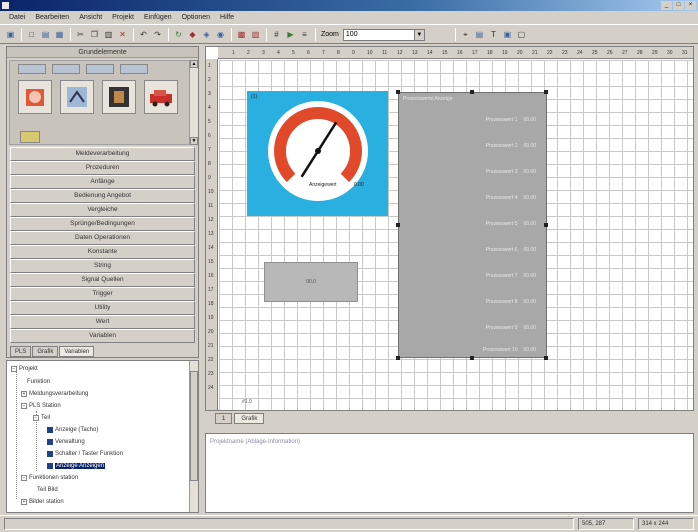  Describe the element at coordinates (119, 97) in the screenshot. I see `motor-element-icon` at that location.